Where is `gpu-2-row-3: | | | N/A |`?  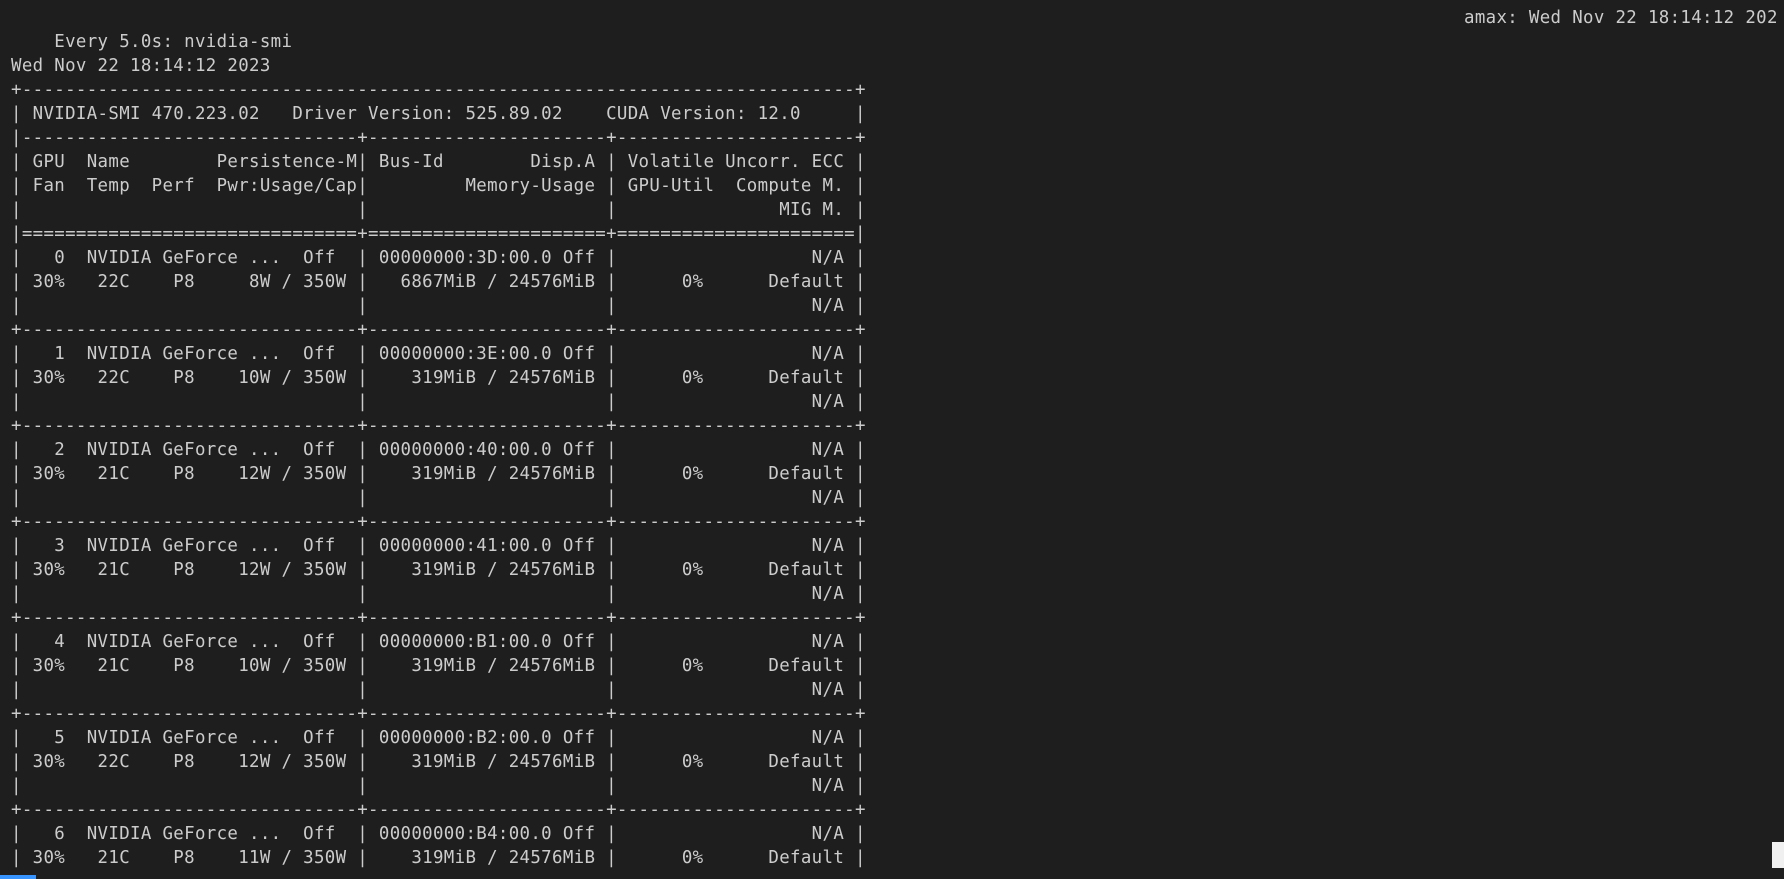 gpu-2-row-3: | | | N/A | is located at coordinates (438, 498).